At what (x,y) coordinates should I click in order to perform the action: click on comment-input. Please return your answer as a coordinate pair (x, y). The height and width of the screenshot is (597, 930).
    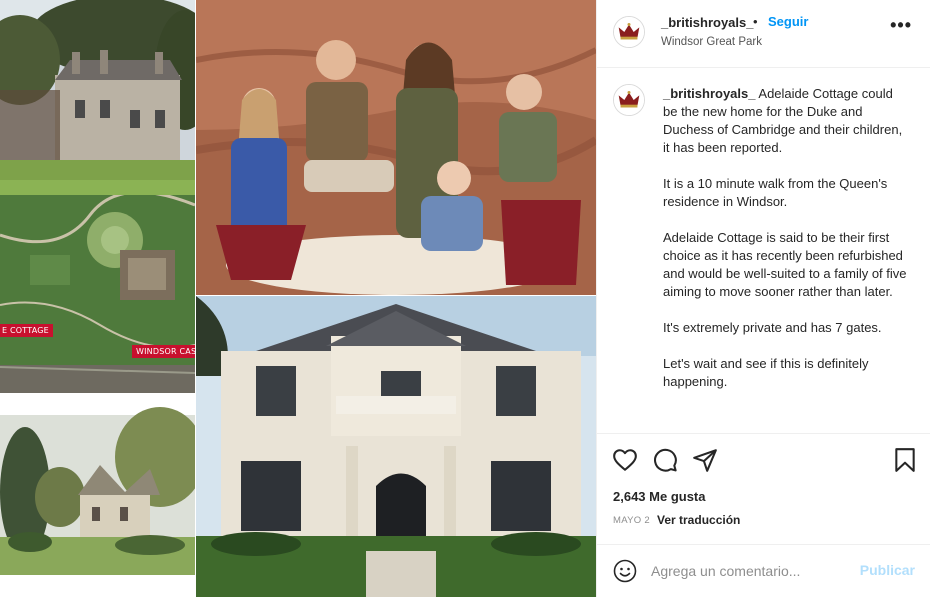
    Looking at the image, I should click on (751, 571).